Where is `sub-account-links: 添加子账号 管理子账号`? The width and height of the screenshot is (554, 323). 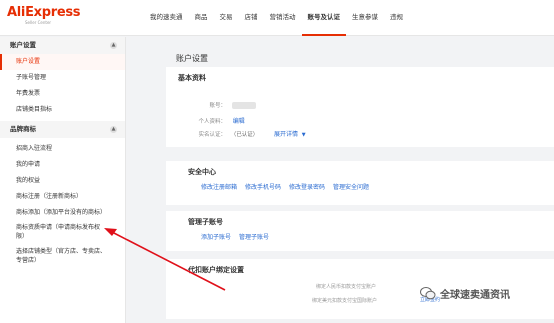 sub-account-links: 添加子账号 管理子账号 is located at coordinates (235, 236).